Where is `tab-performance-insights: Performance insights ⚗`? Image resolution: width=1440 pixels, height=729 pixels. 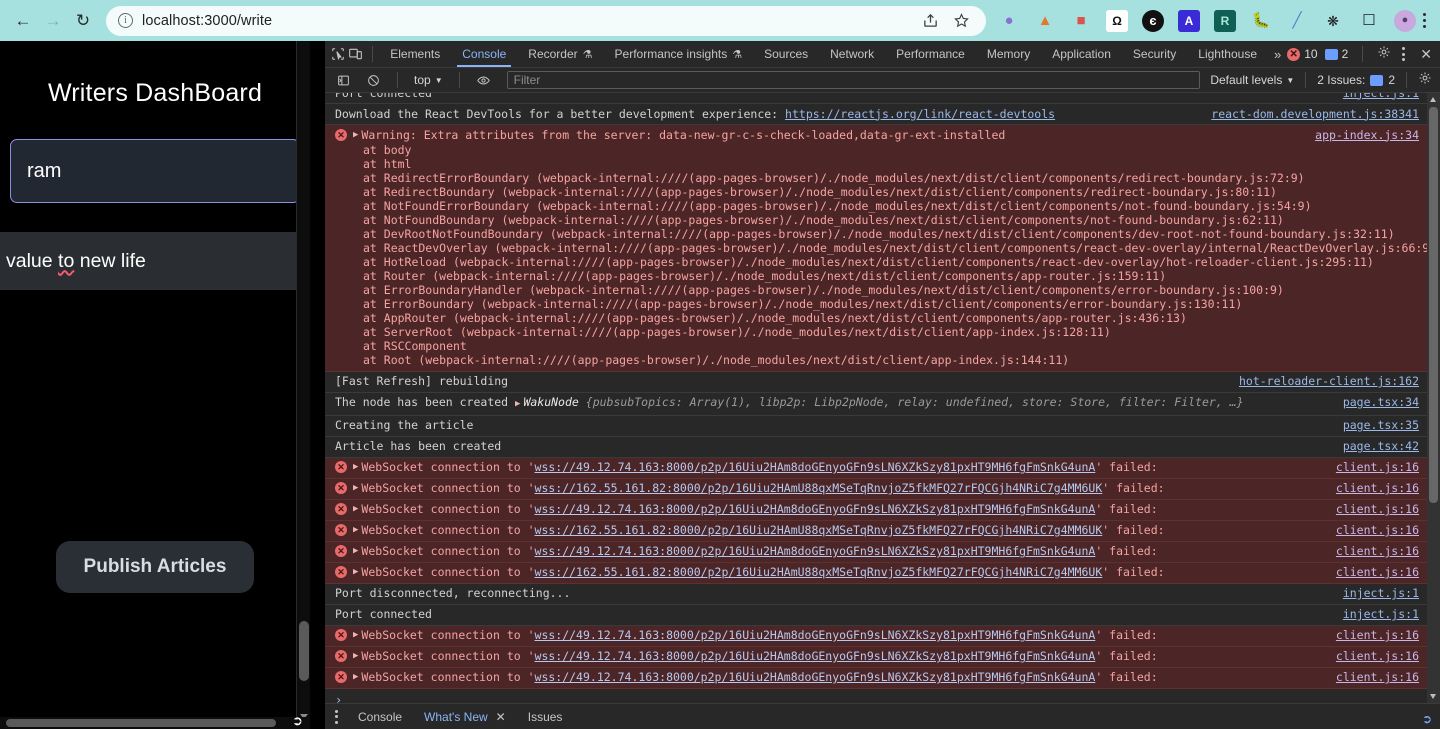
tab-performance-insights: Performance insights ⚗ is located at coordinates (679, 54).